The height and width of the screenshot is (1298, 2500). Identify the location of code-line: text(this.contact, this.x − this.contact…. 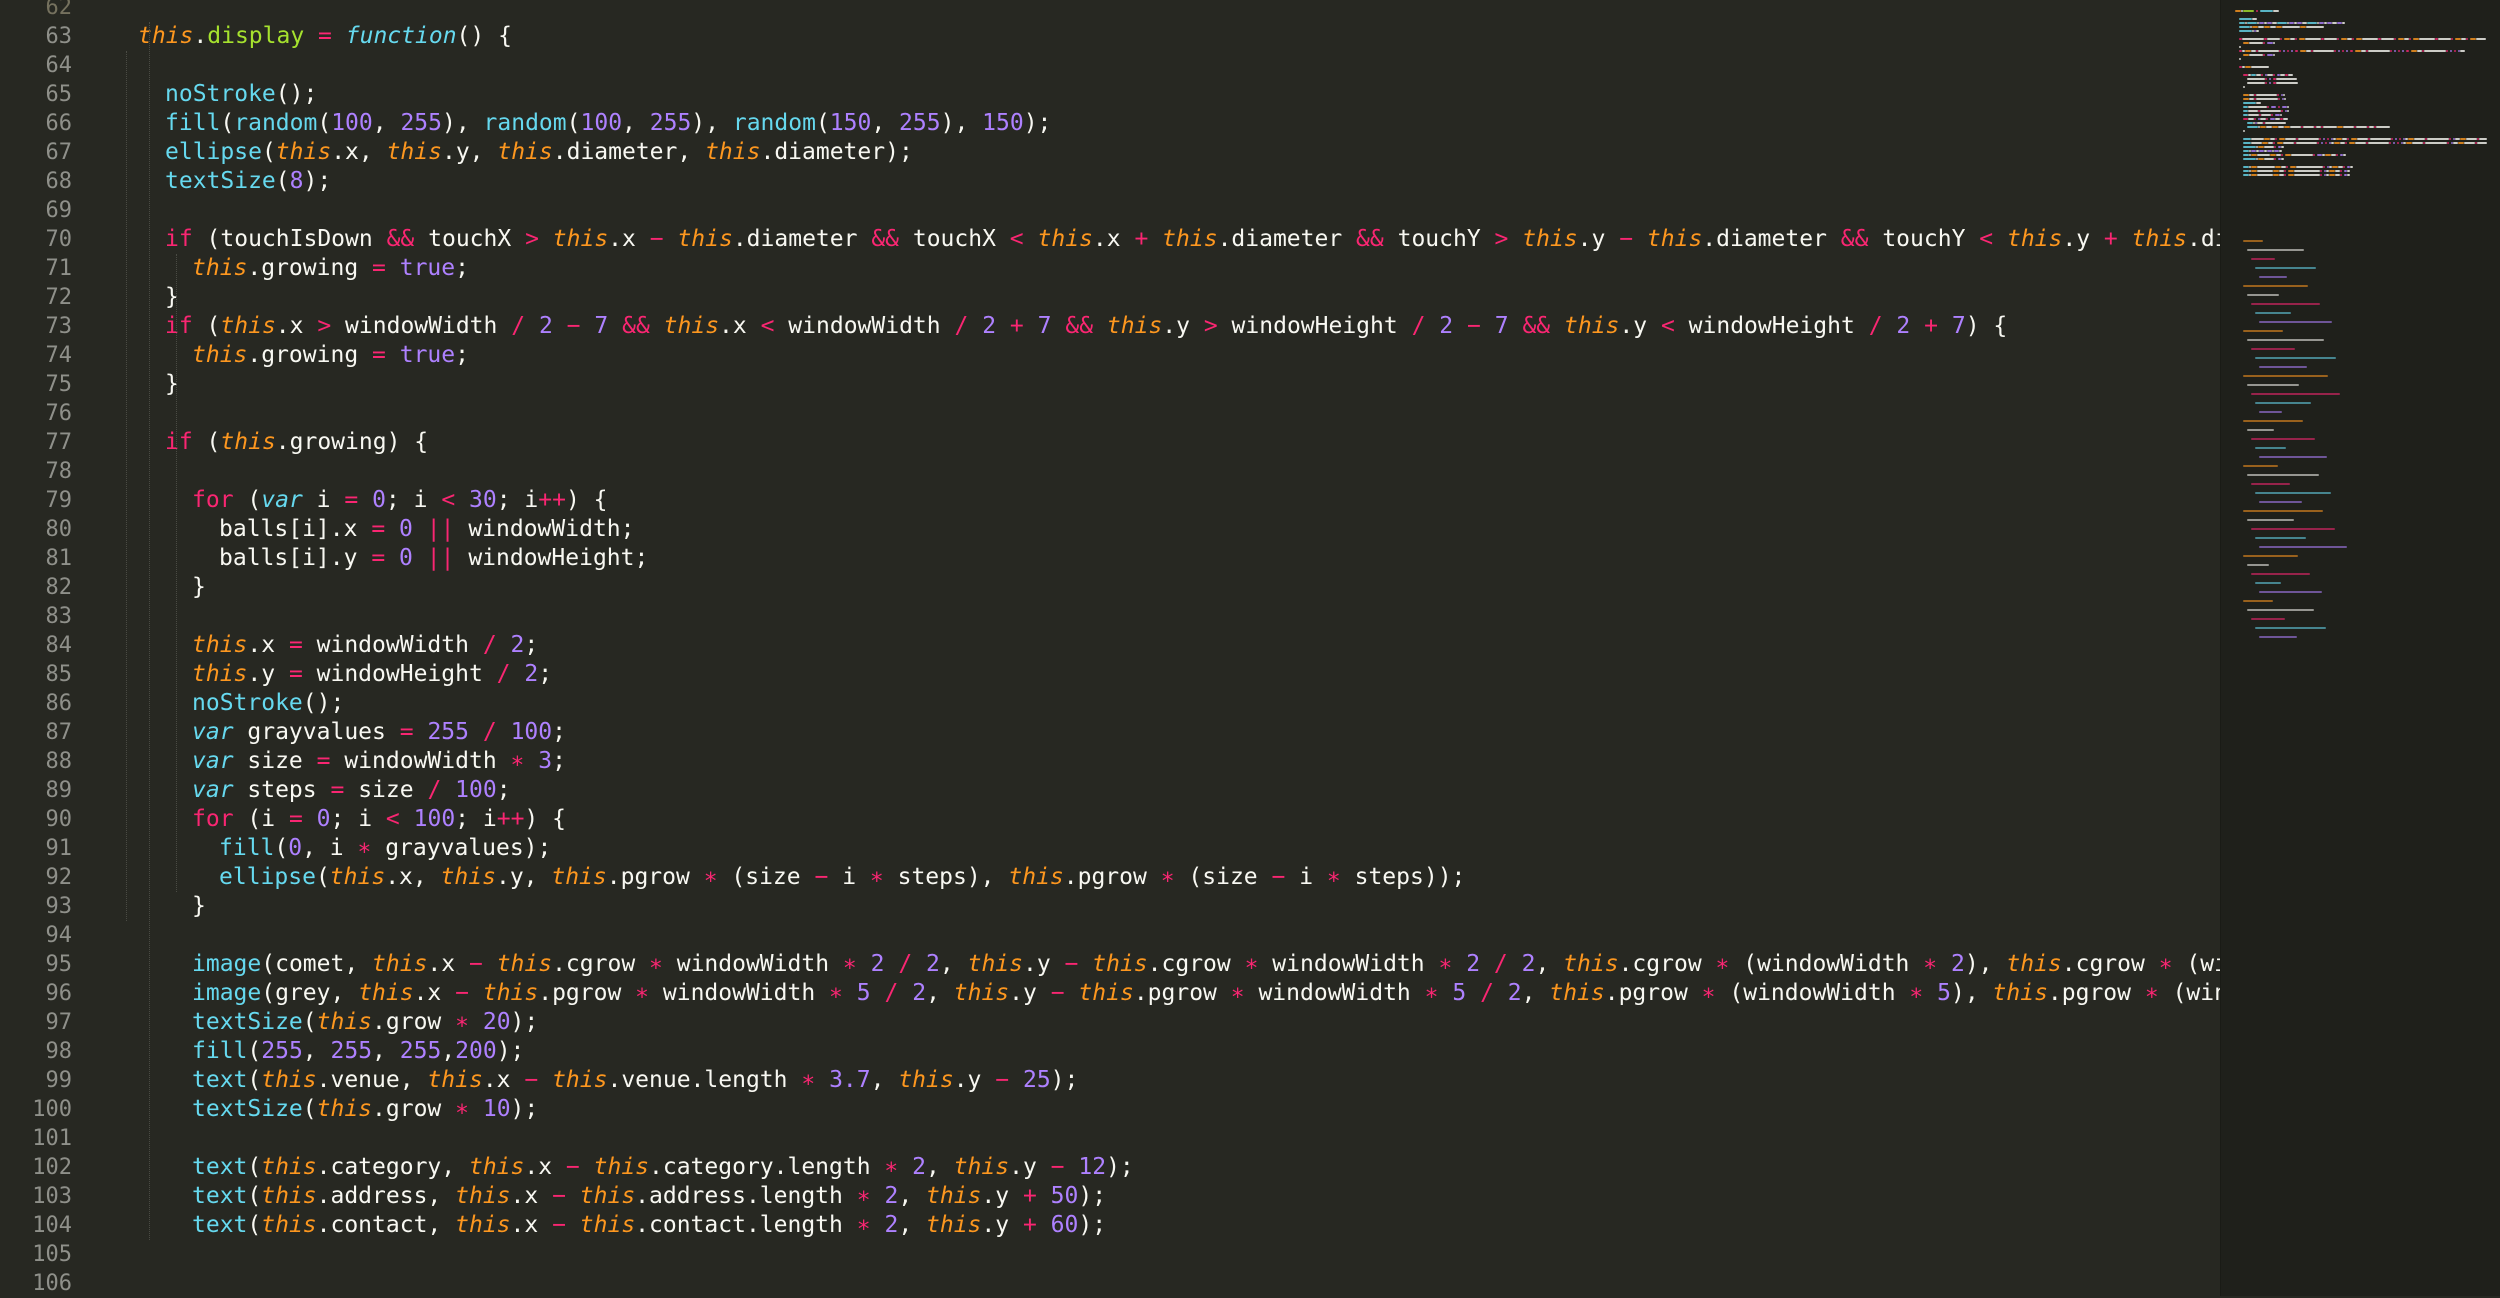
(649, 1225).